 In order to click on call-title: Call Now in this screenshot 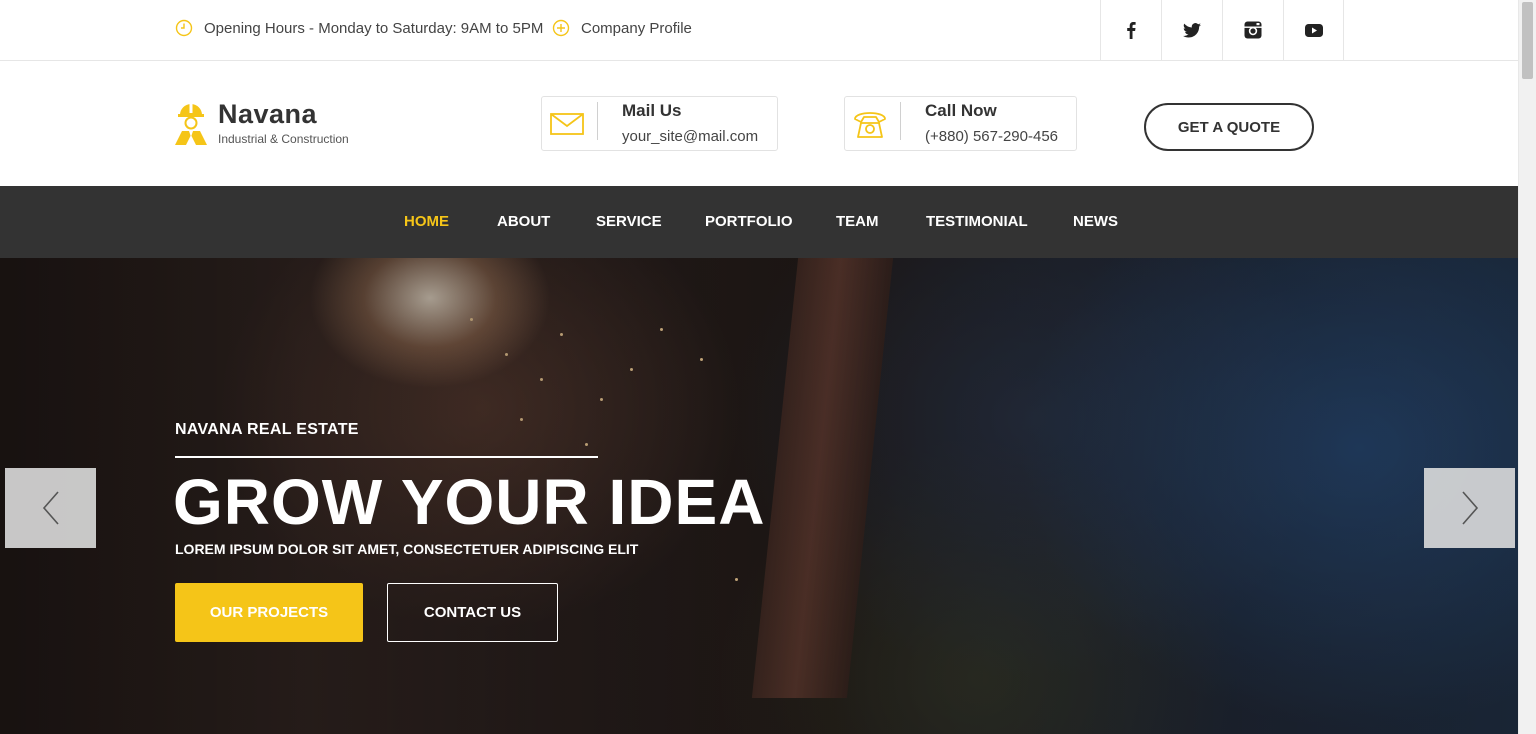, I will do `click(961, 110)`.